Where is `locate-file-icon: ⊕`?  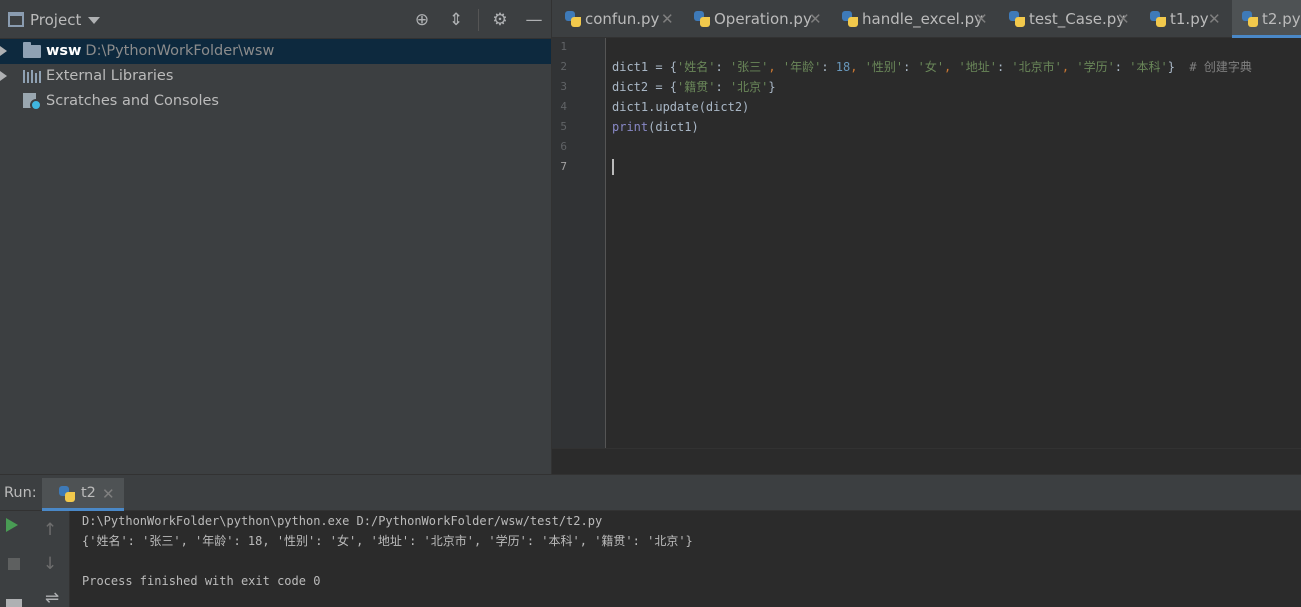 locate-file-icon: ⊕ is located at coordinates (422, 20).